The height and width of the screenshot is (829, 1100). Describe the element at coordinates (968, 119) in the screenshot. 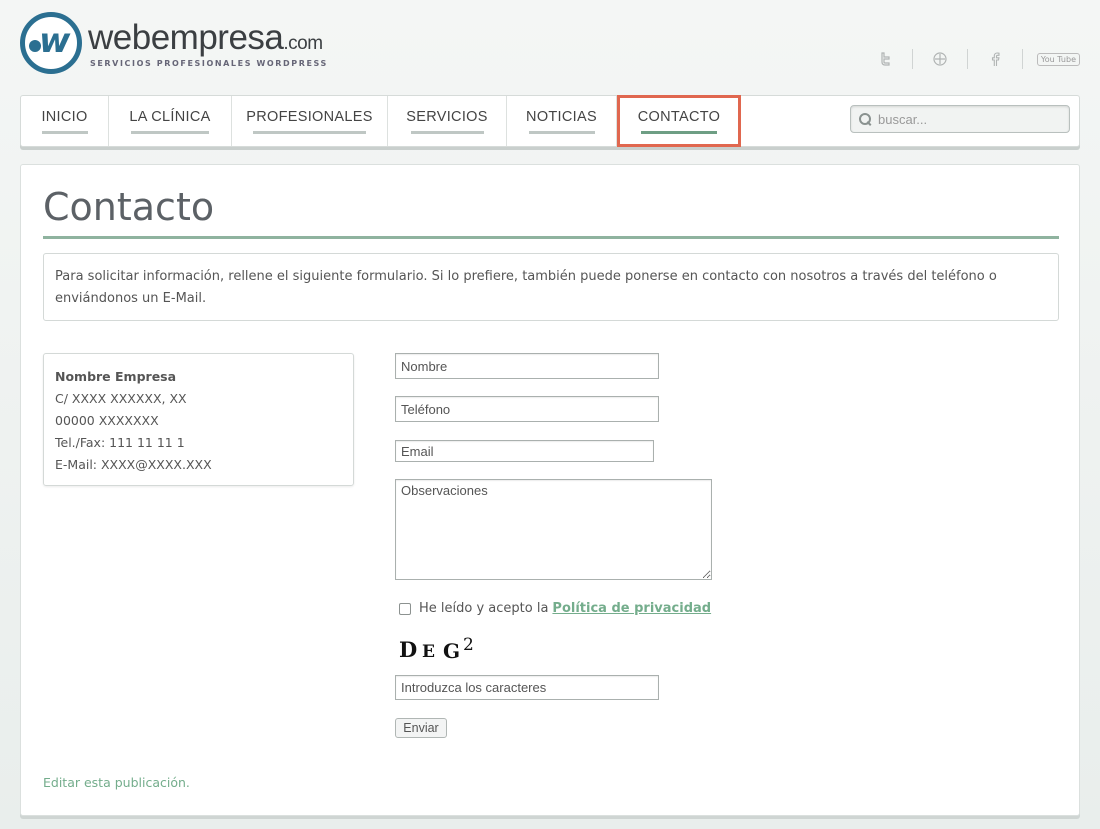

I see `search-input` at that location.